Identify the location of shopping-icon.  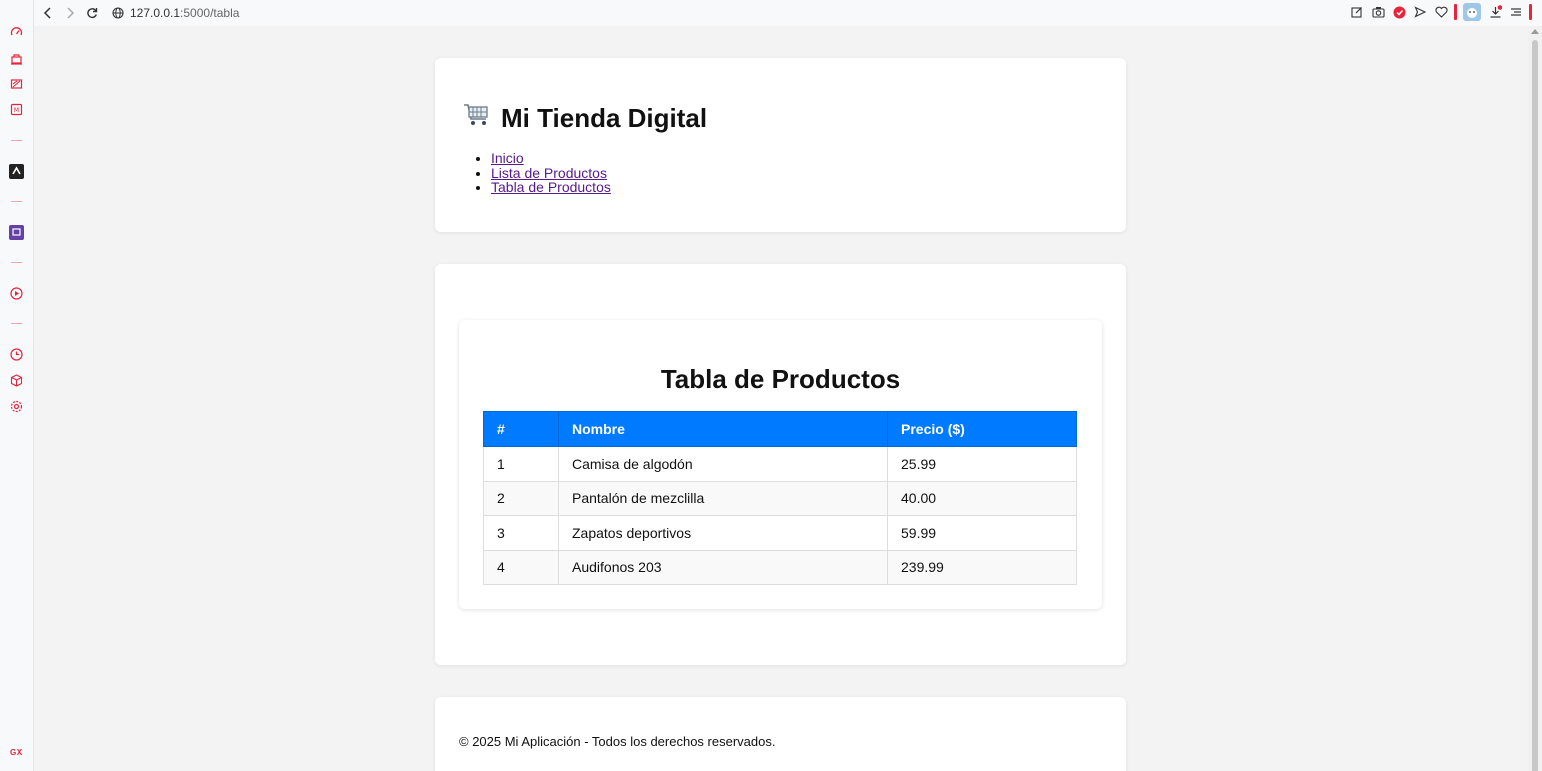
(16, 58).